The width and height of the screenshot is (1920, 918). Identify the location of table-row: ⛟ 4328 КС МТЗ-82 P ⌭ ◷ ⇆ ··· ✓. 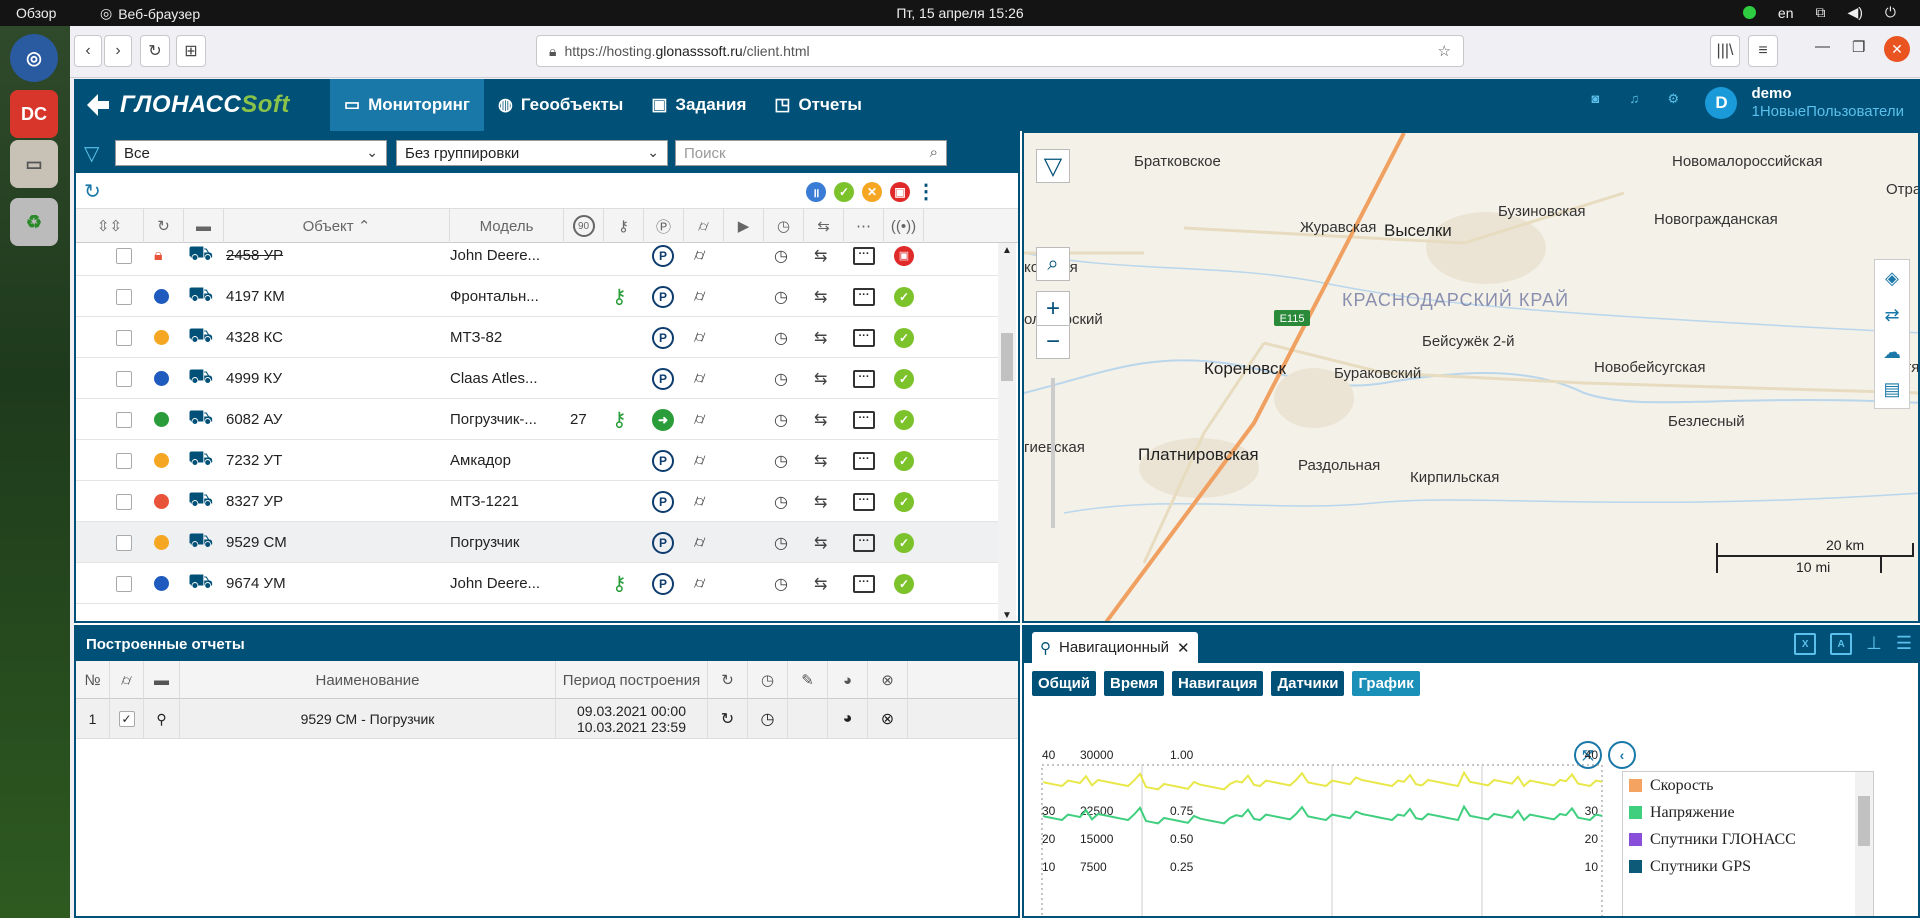
(538, 337).